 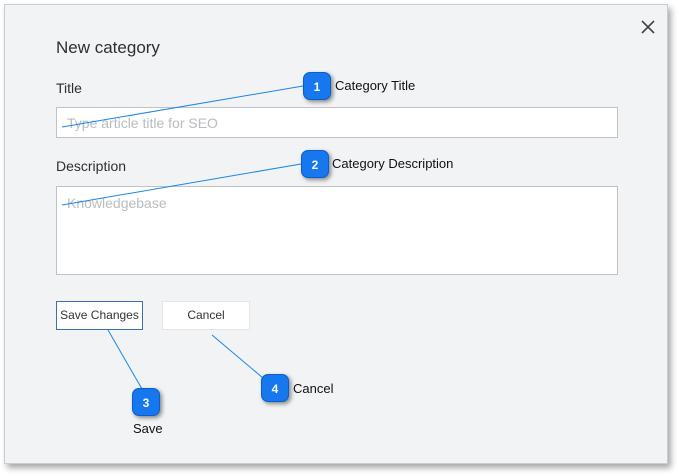 I want to click on callout-badge-1: 1, so click(x=317, y=86).